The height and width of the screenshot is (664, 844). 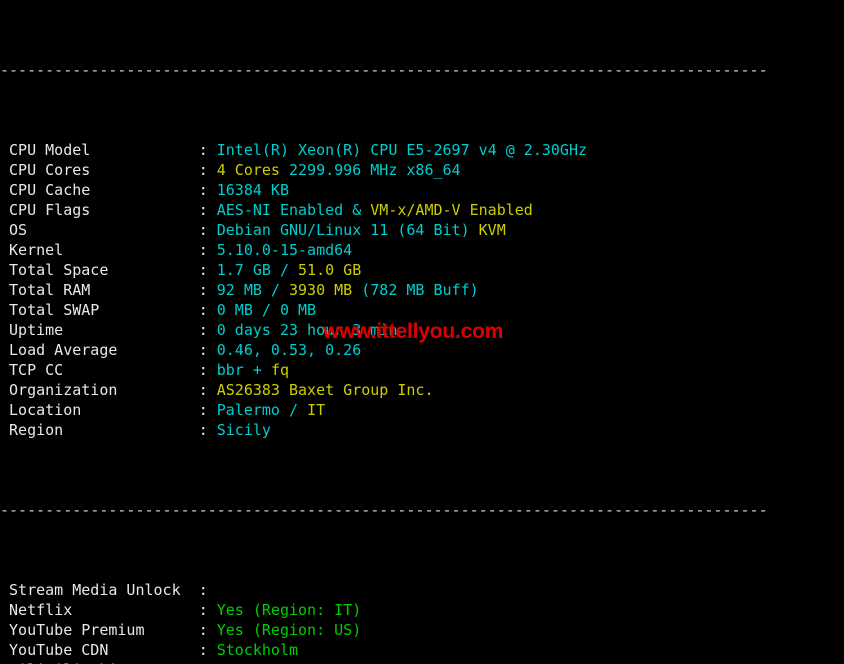 What do you see at coordinates (492, 230) in the screenshot?
I see `row-value-accent: KVM` at bounding box center [492, 230].